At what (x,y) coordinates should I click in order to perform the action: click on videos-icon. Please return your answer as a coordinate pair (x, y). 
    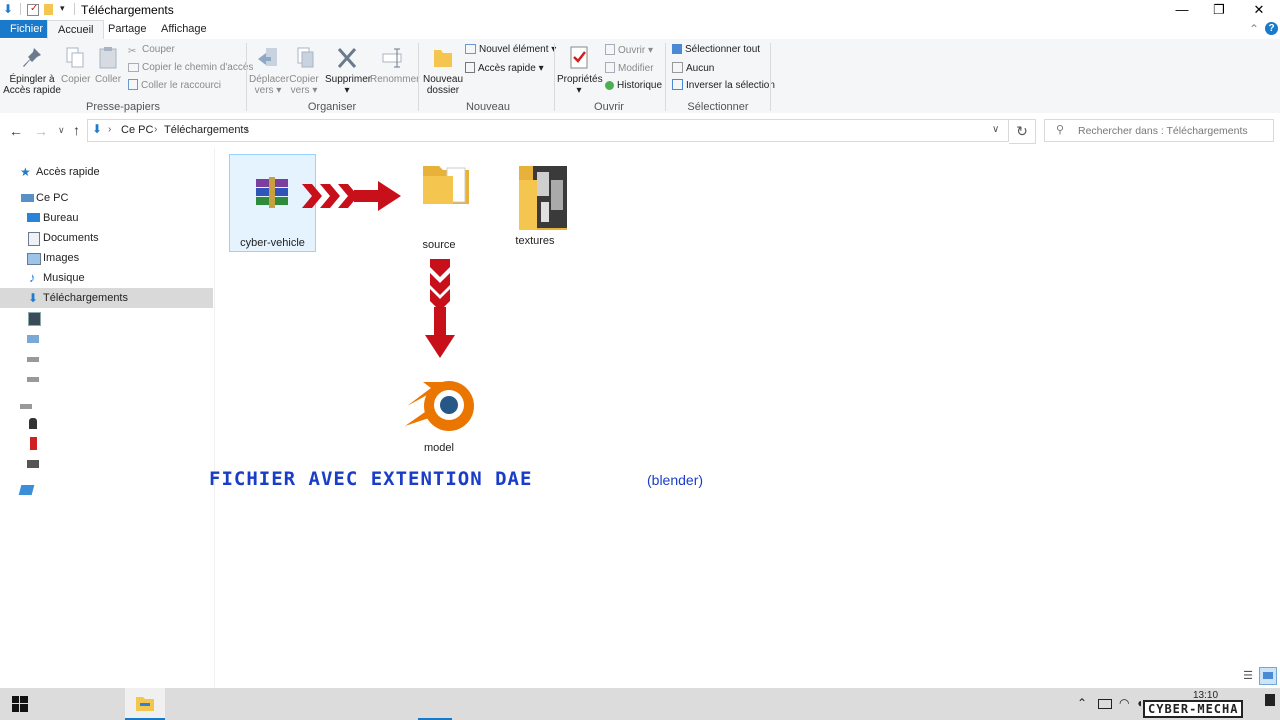
    Looking at the image, I should click on (34, 319).